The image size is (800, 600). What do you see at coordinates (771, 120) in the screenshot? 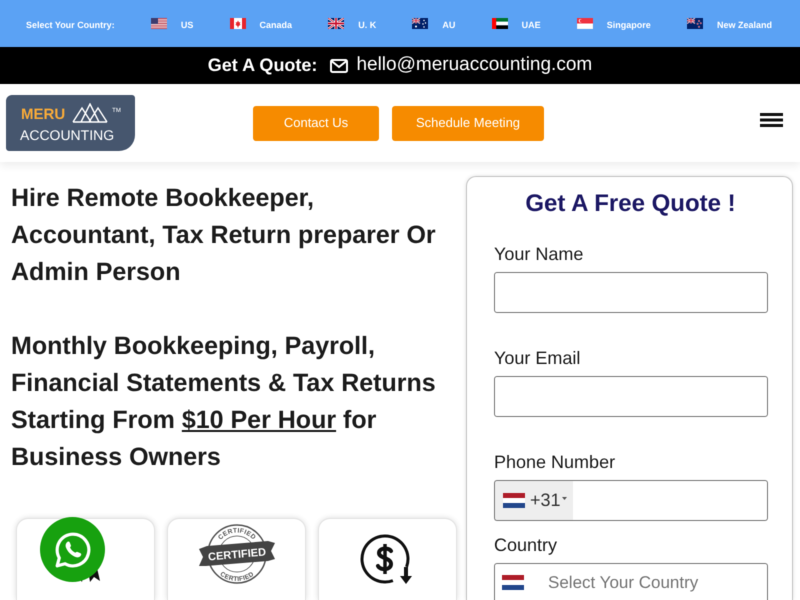
I see `menu-icon` at bounding box center [771, 120].